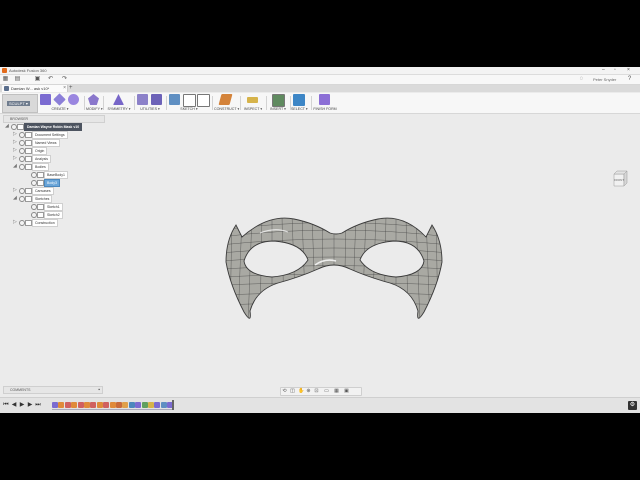 This screenshot has height=480, width=640. Describe the element at coordinates (5, 79) in the screenshot. I see `data-panel-grid-icon: ▦` at that location.